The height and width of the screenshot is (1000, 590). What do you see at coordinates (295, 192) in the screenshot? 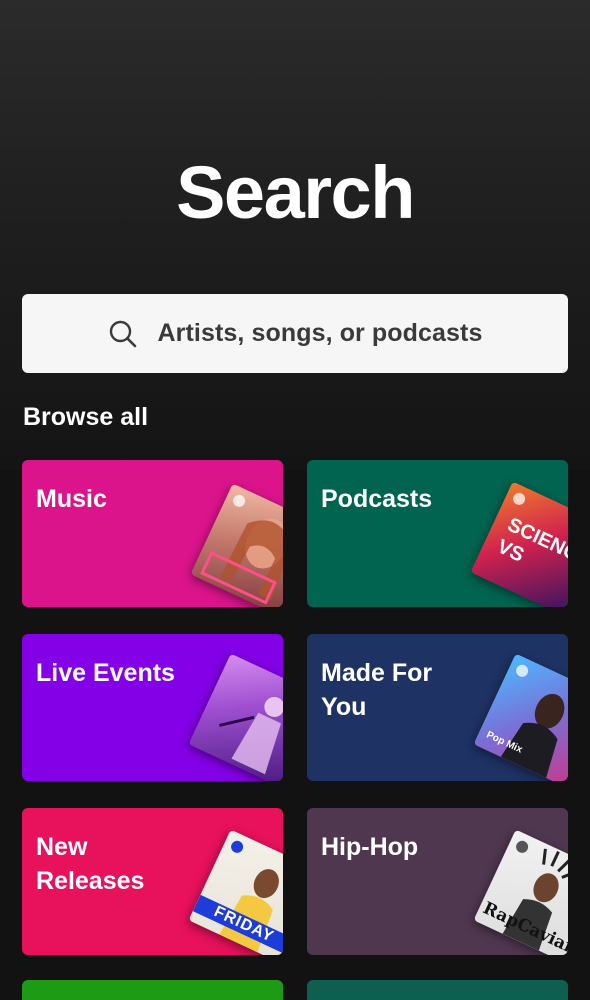
I see `page-title: Search` at bounding box center [295, 192].